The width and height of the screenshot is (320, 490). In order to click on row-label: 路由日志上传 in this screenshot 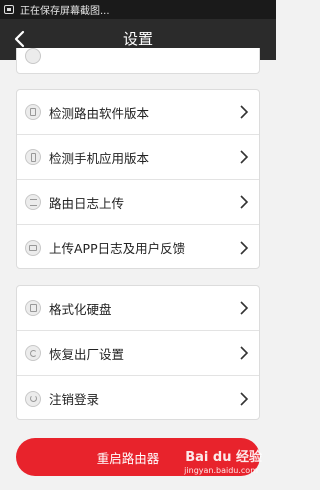, I will do `click(87, 203)`.